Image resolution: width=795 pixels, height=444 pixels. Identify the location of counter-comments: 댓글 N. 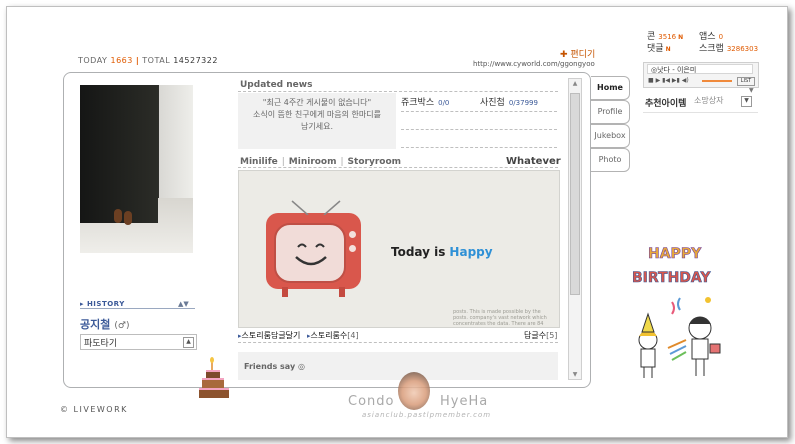
(659, 47).